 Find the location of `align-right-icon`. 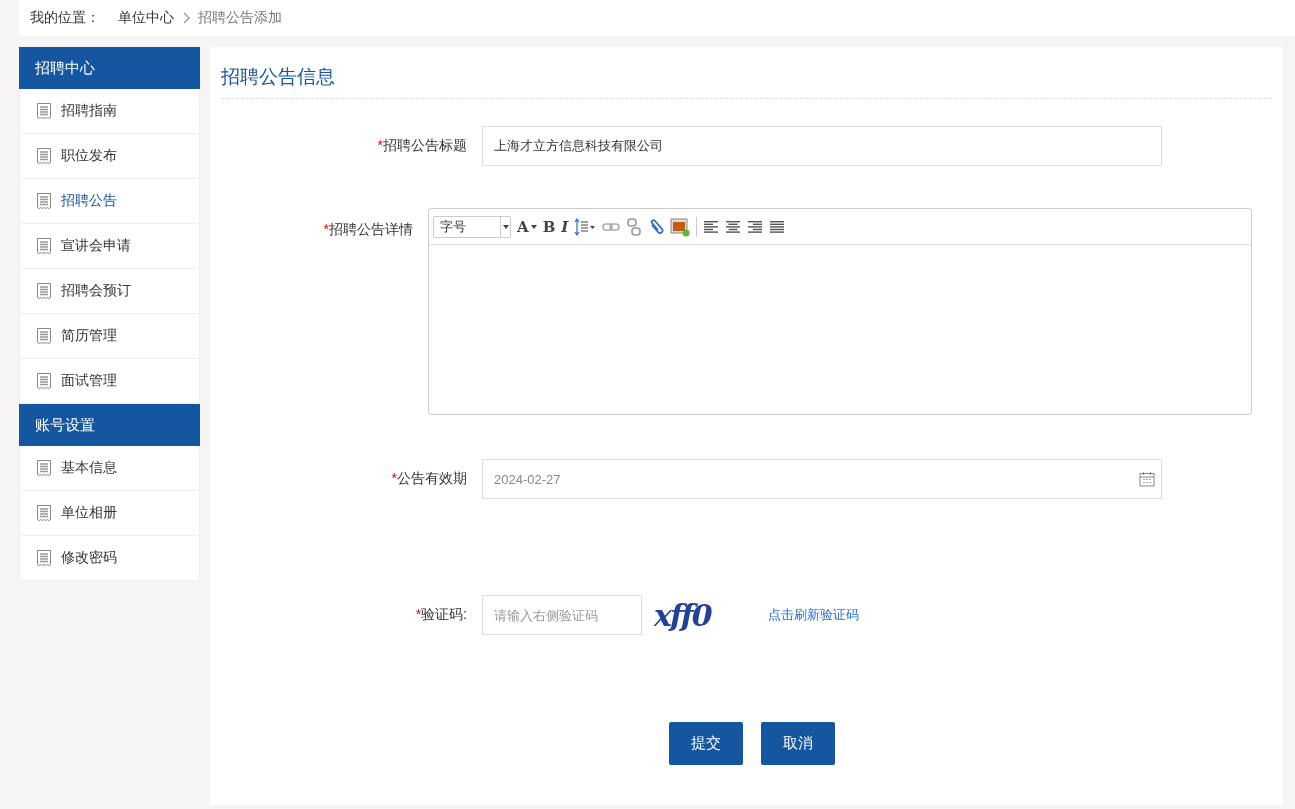

align-right-icon is located at coordinates (755, 226).